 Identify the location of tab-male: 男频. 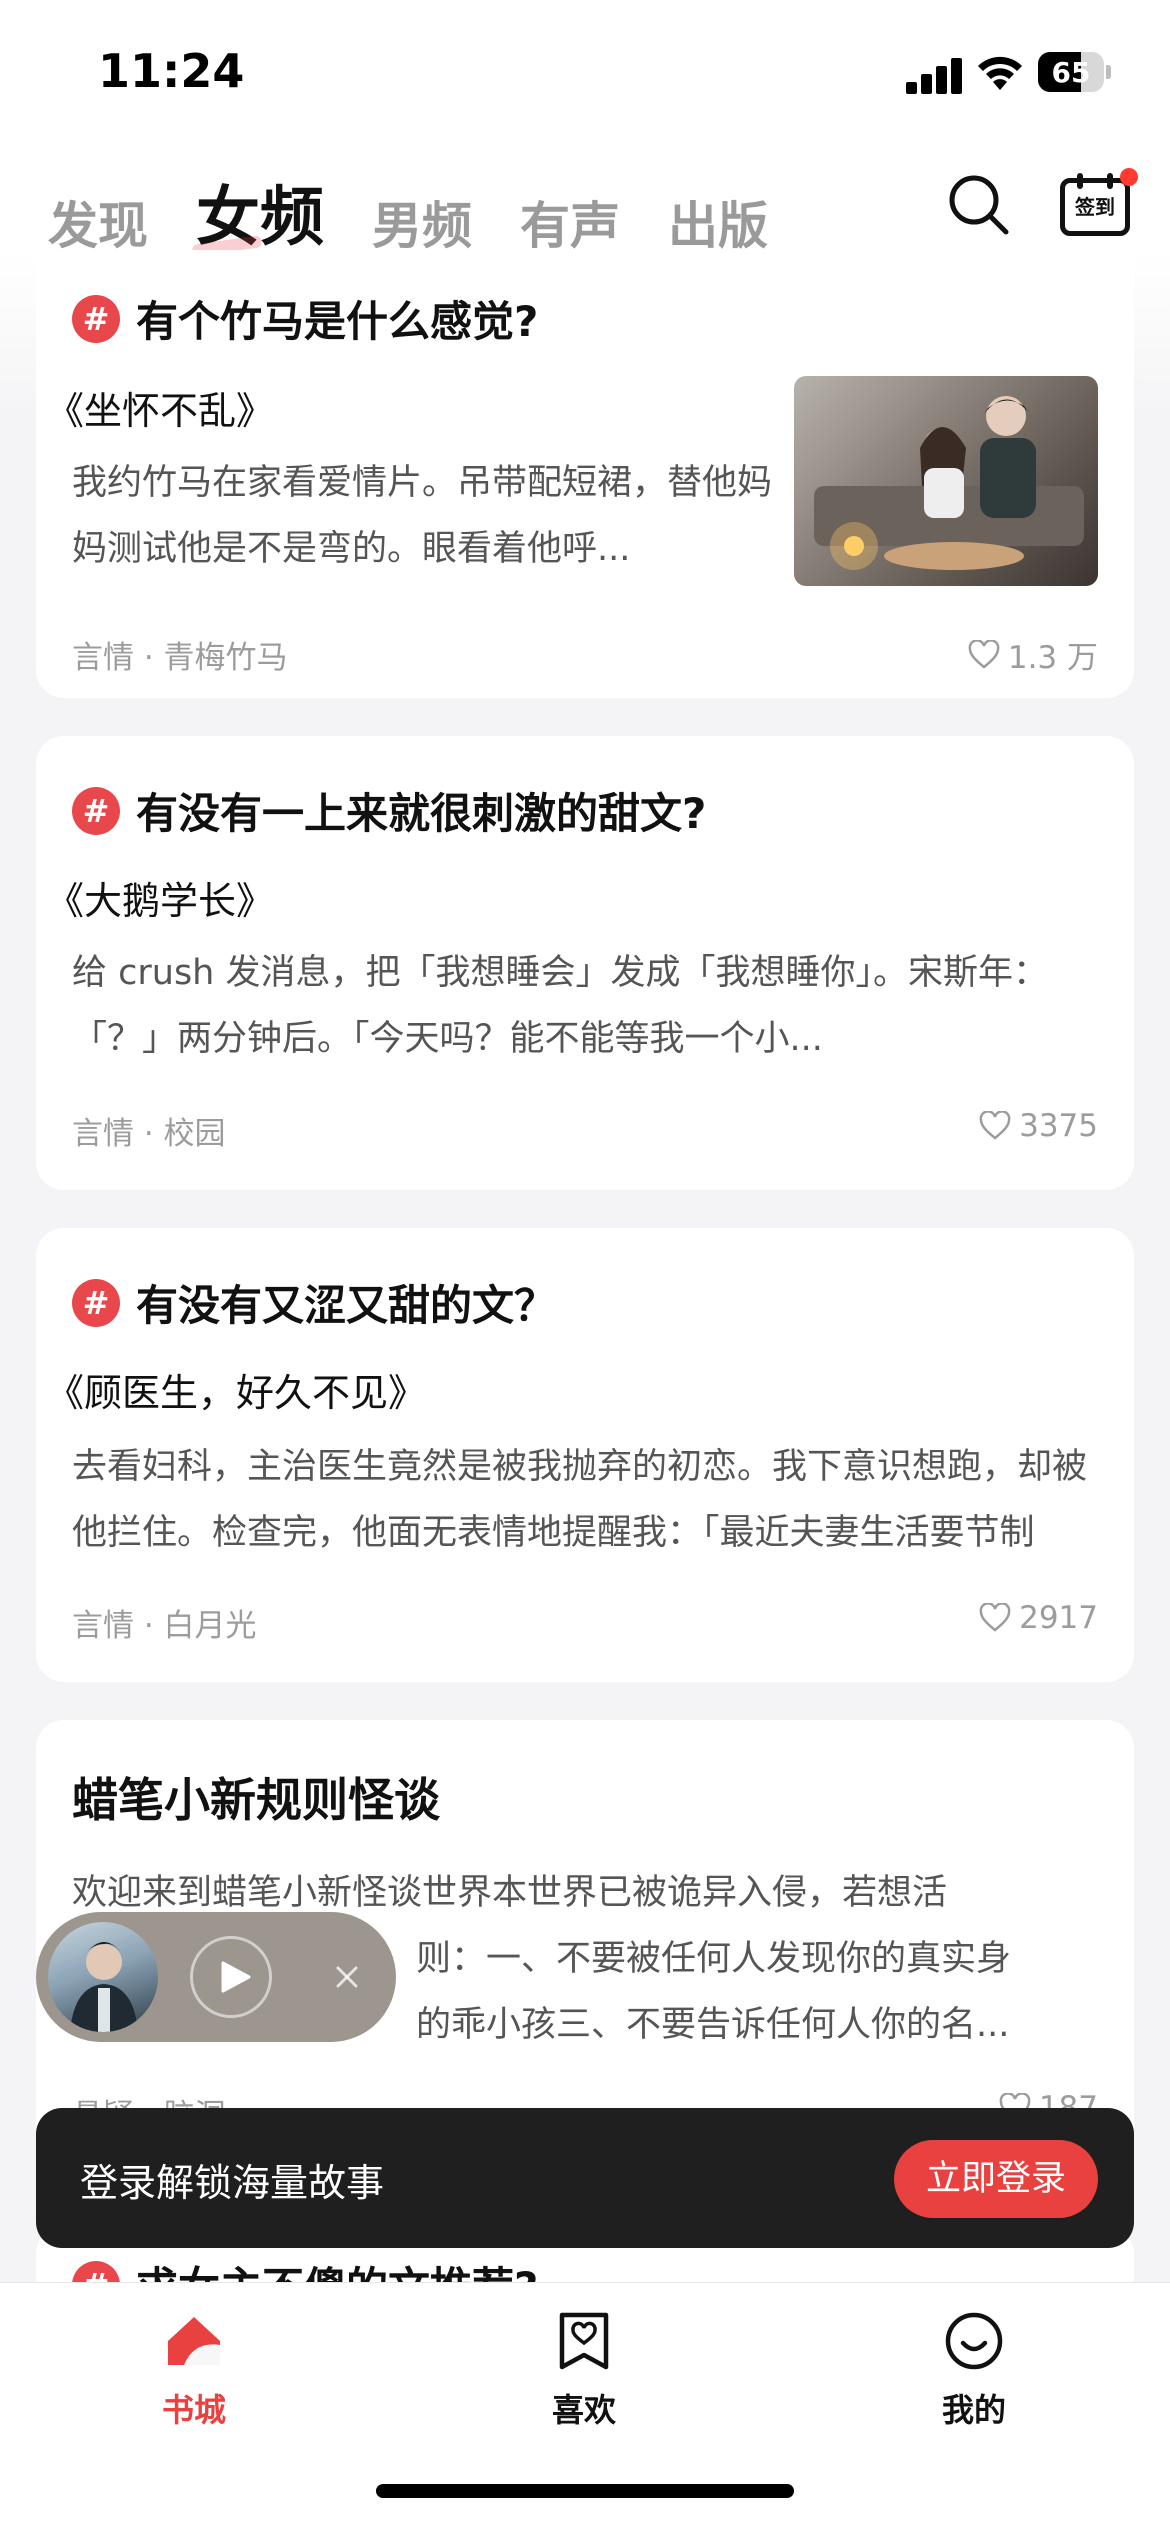
(422, 222).